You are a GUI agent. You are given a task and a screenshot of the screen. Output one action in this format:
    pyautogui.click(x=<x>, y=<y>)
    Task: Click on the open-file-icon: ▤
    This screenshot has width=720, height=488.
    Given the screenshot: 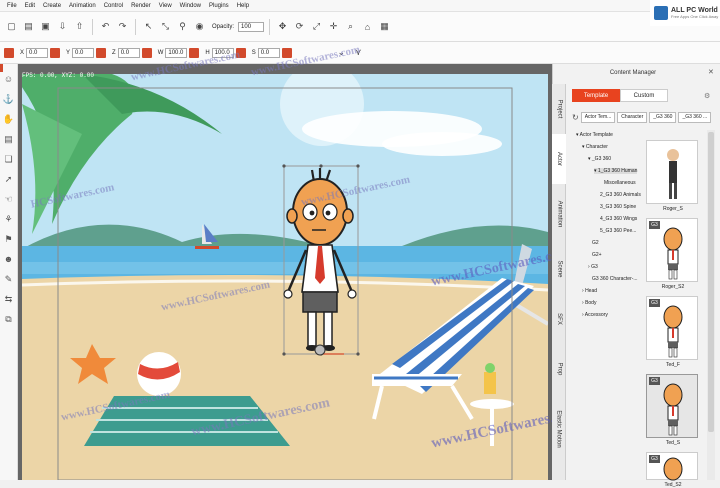 What is the action you would take?
    pyautogui.click(x=28, y=26)
    